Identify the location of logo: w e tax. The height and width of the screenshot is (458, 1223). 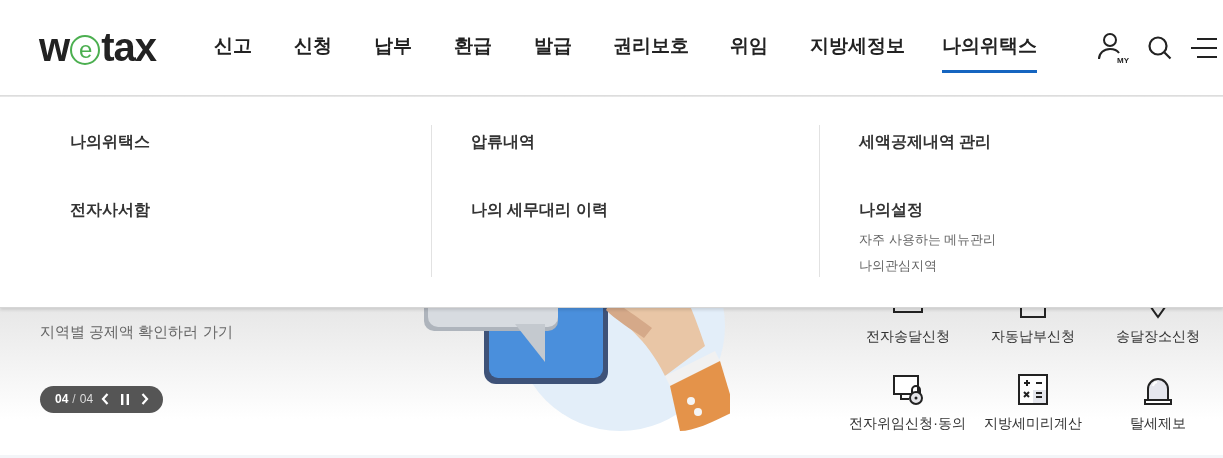
(97, 47).